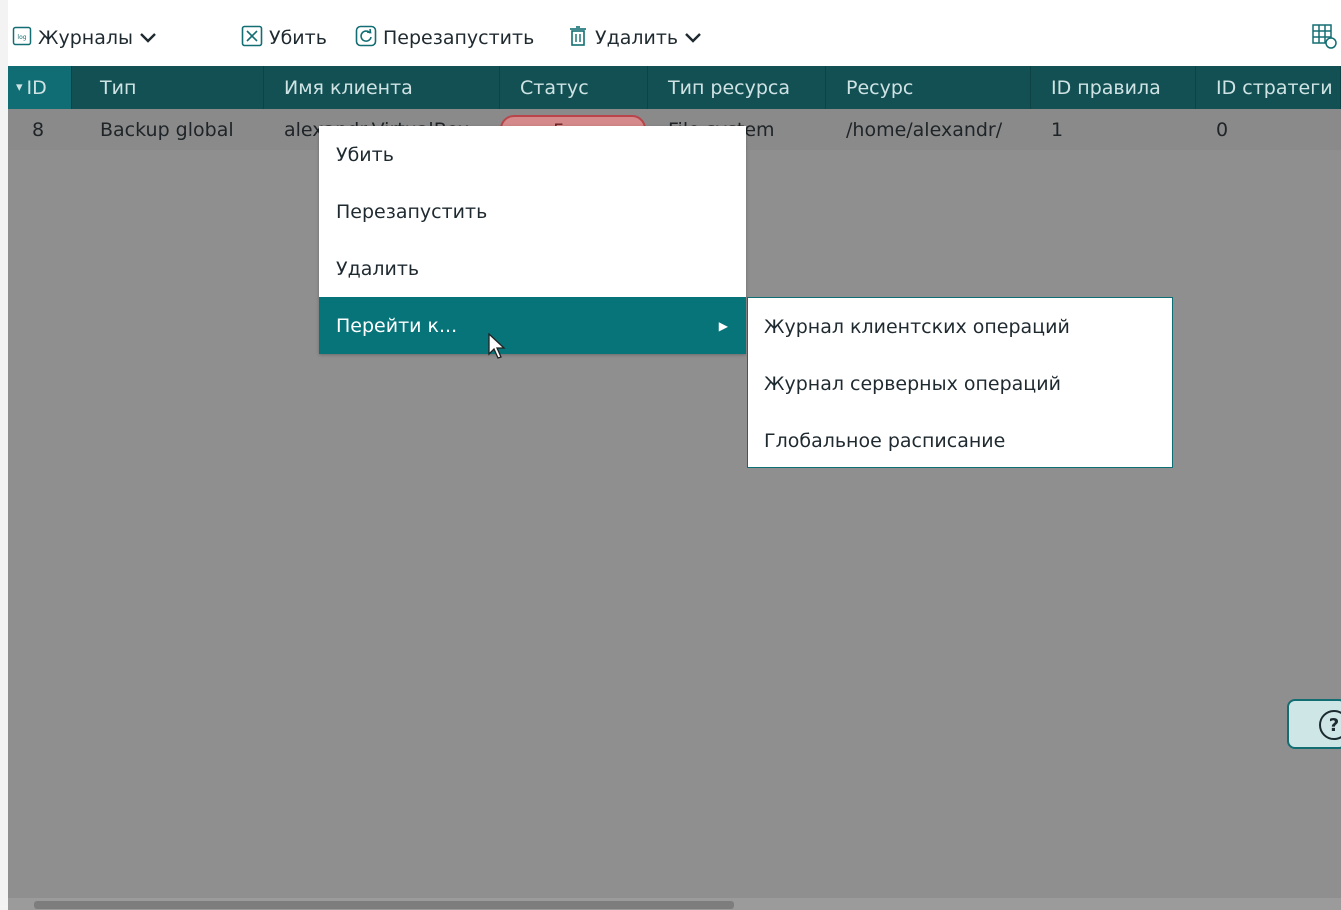  I want to click on submenu-item-client-journal: Журнал клиентских операций, so click(960, 326).